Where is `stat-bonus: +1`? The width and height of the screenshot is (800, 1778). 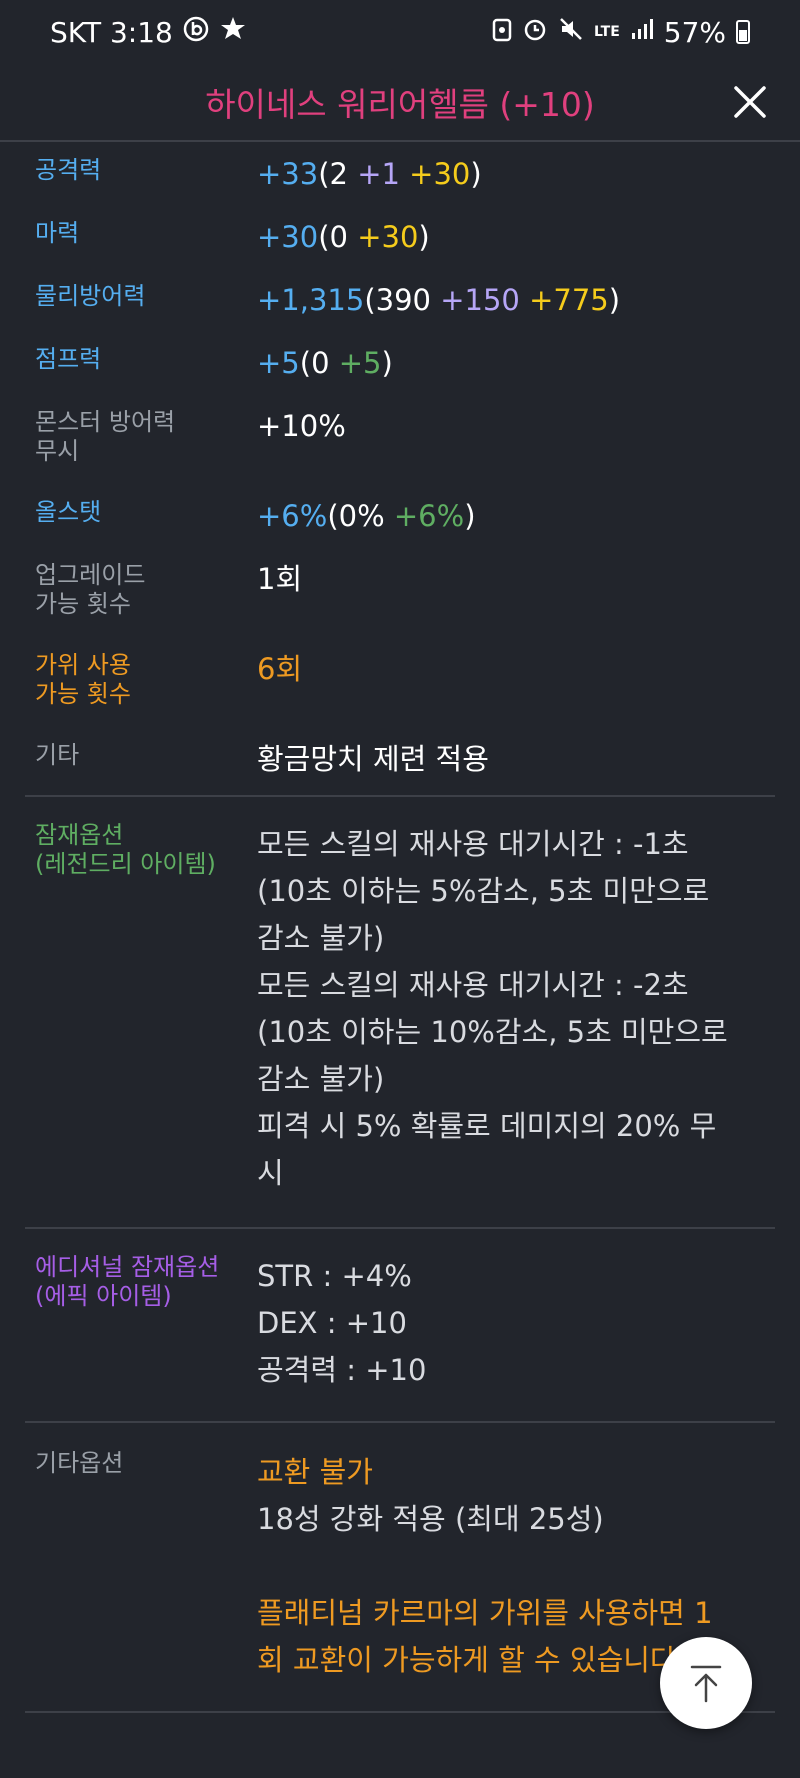
stat-bonus: +1 is located at coordinates (383, 174).